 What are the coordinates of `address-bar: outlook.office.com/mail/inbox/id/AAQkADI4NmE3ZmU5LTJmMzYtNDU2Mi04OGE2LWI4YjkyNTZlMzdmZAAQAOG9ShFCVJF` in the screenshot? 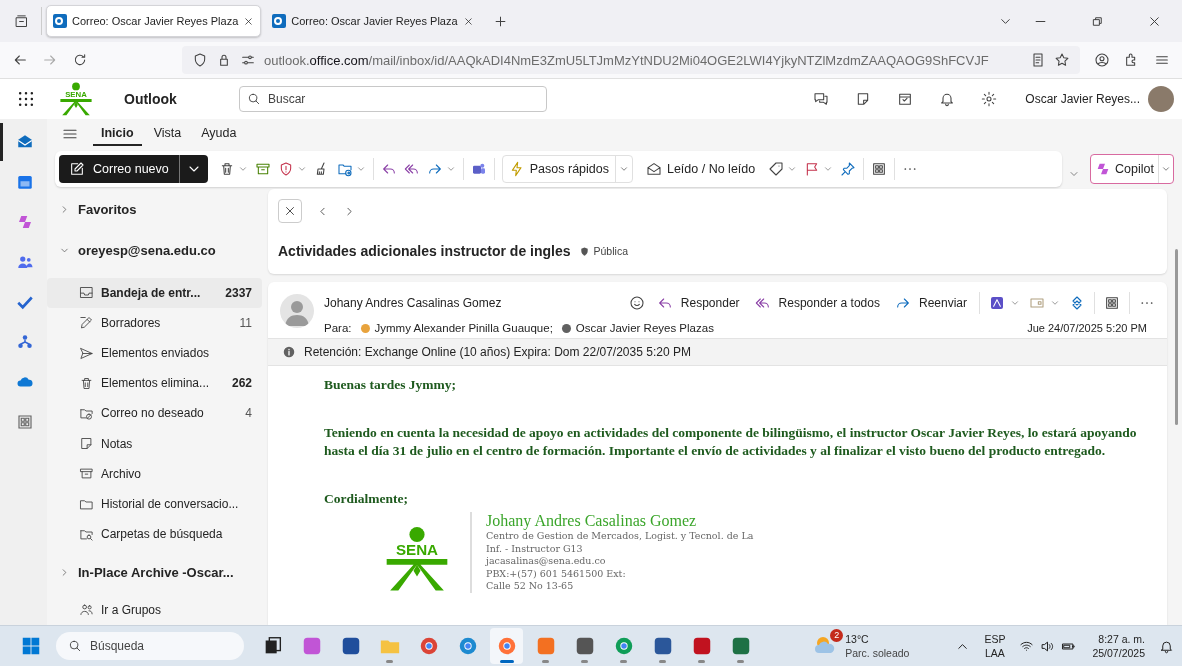 It's located at (631, 60).